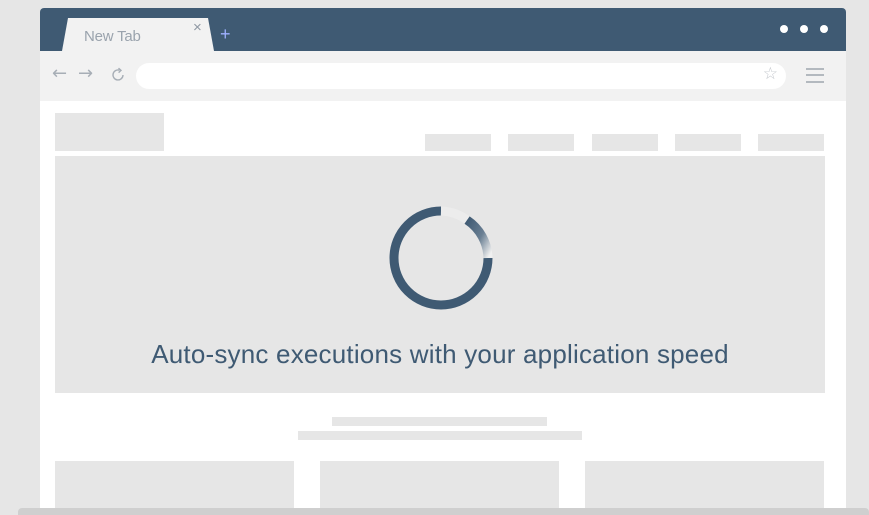 The height and width of the screenshot is (515, 869). What do you see at coordinates (197, 27) in the screenshot?
I see `close-tab-icon: ×` at bounding box center [197, 27].